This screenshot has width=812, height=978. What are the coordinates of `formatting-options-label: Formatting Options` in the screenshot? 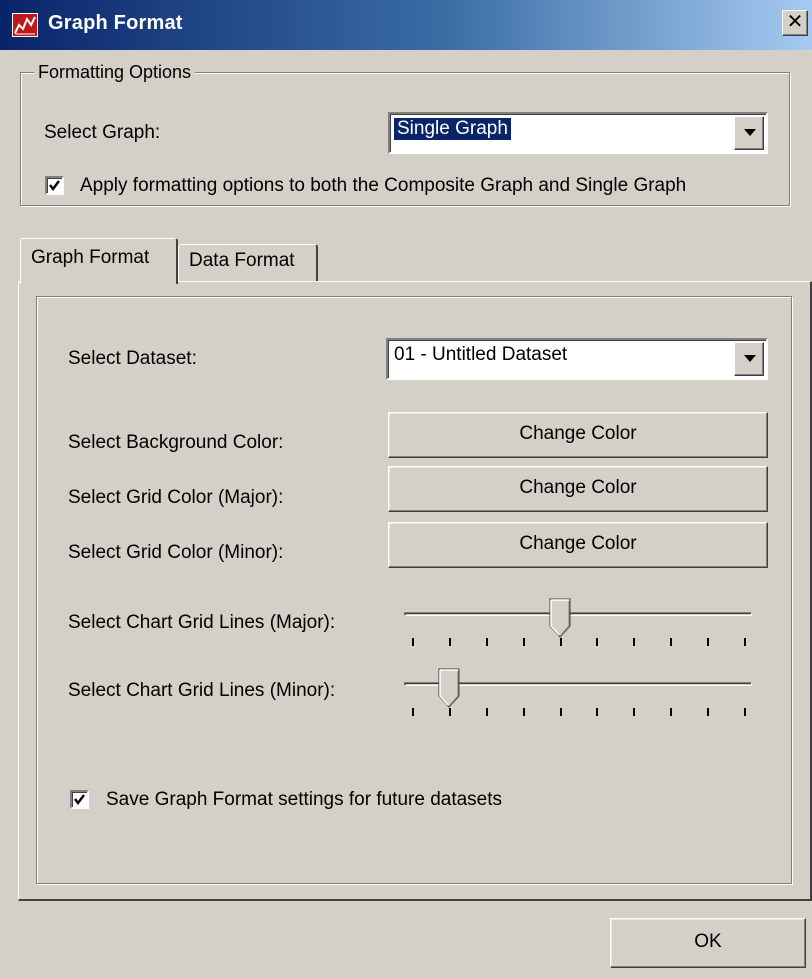 It's located at (115, 72).